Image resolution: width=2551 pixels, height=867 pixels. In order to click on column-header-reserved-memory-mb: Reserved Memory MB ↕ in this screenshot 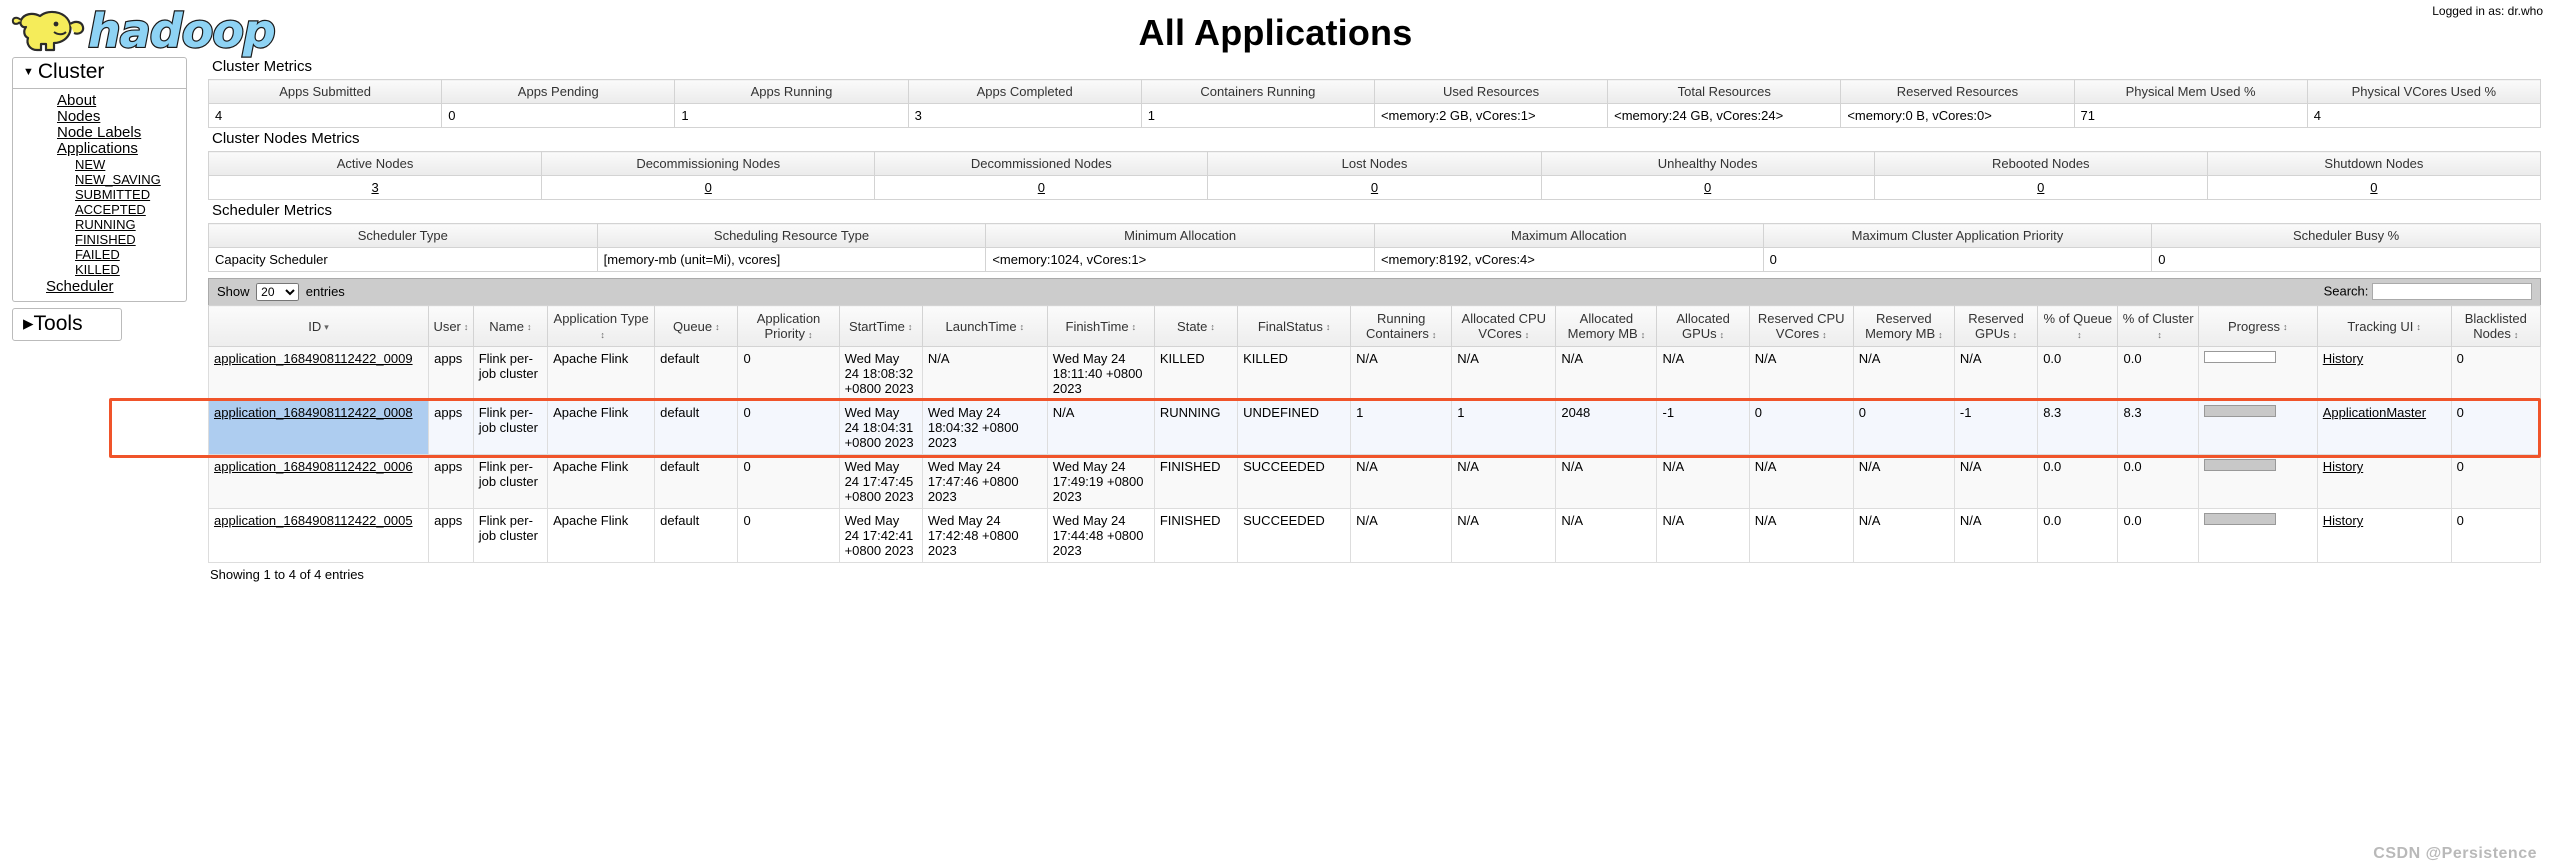, I will do `click(1903, 326)`.